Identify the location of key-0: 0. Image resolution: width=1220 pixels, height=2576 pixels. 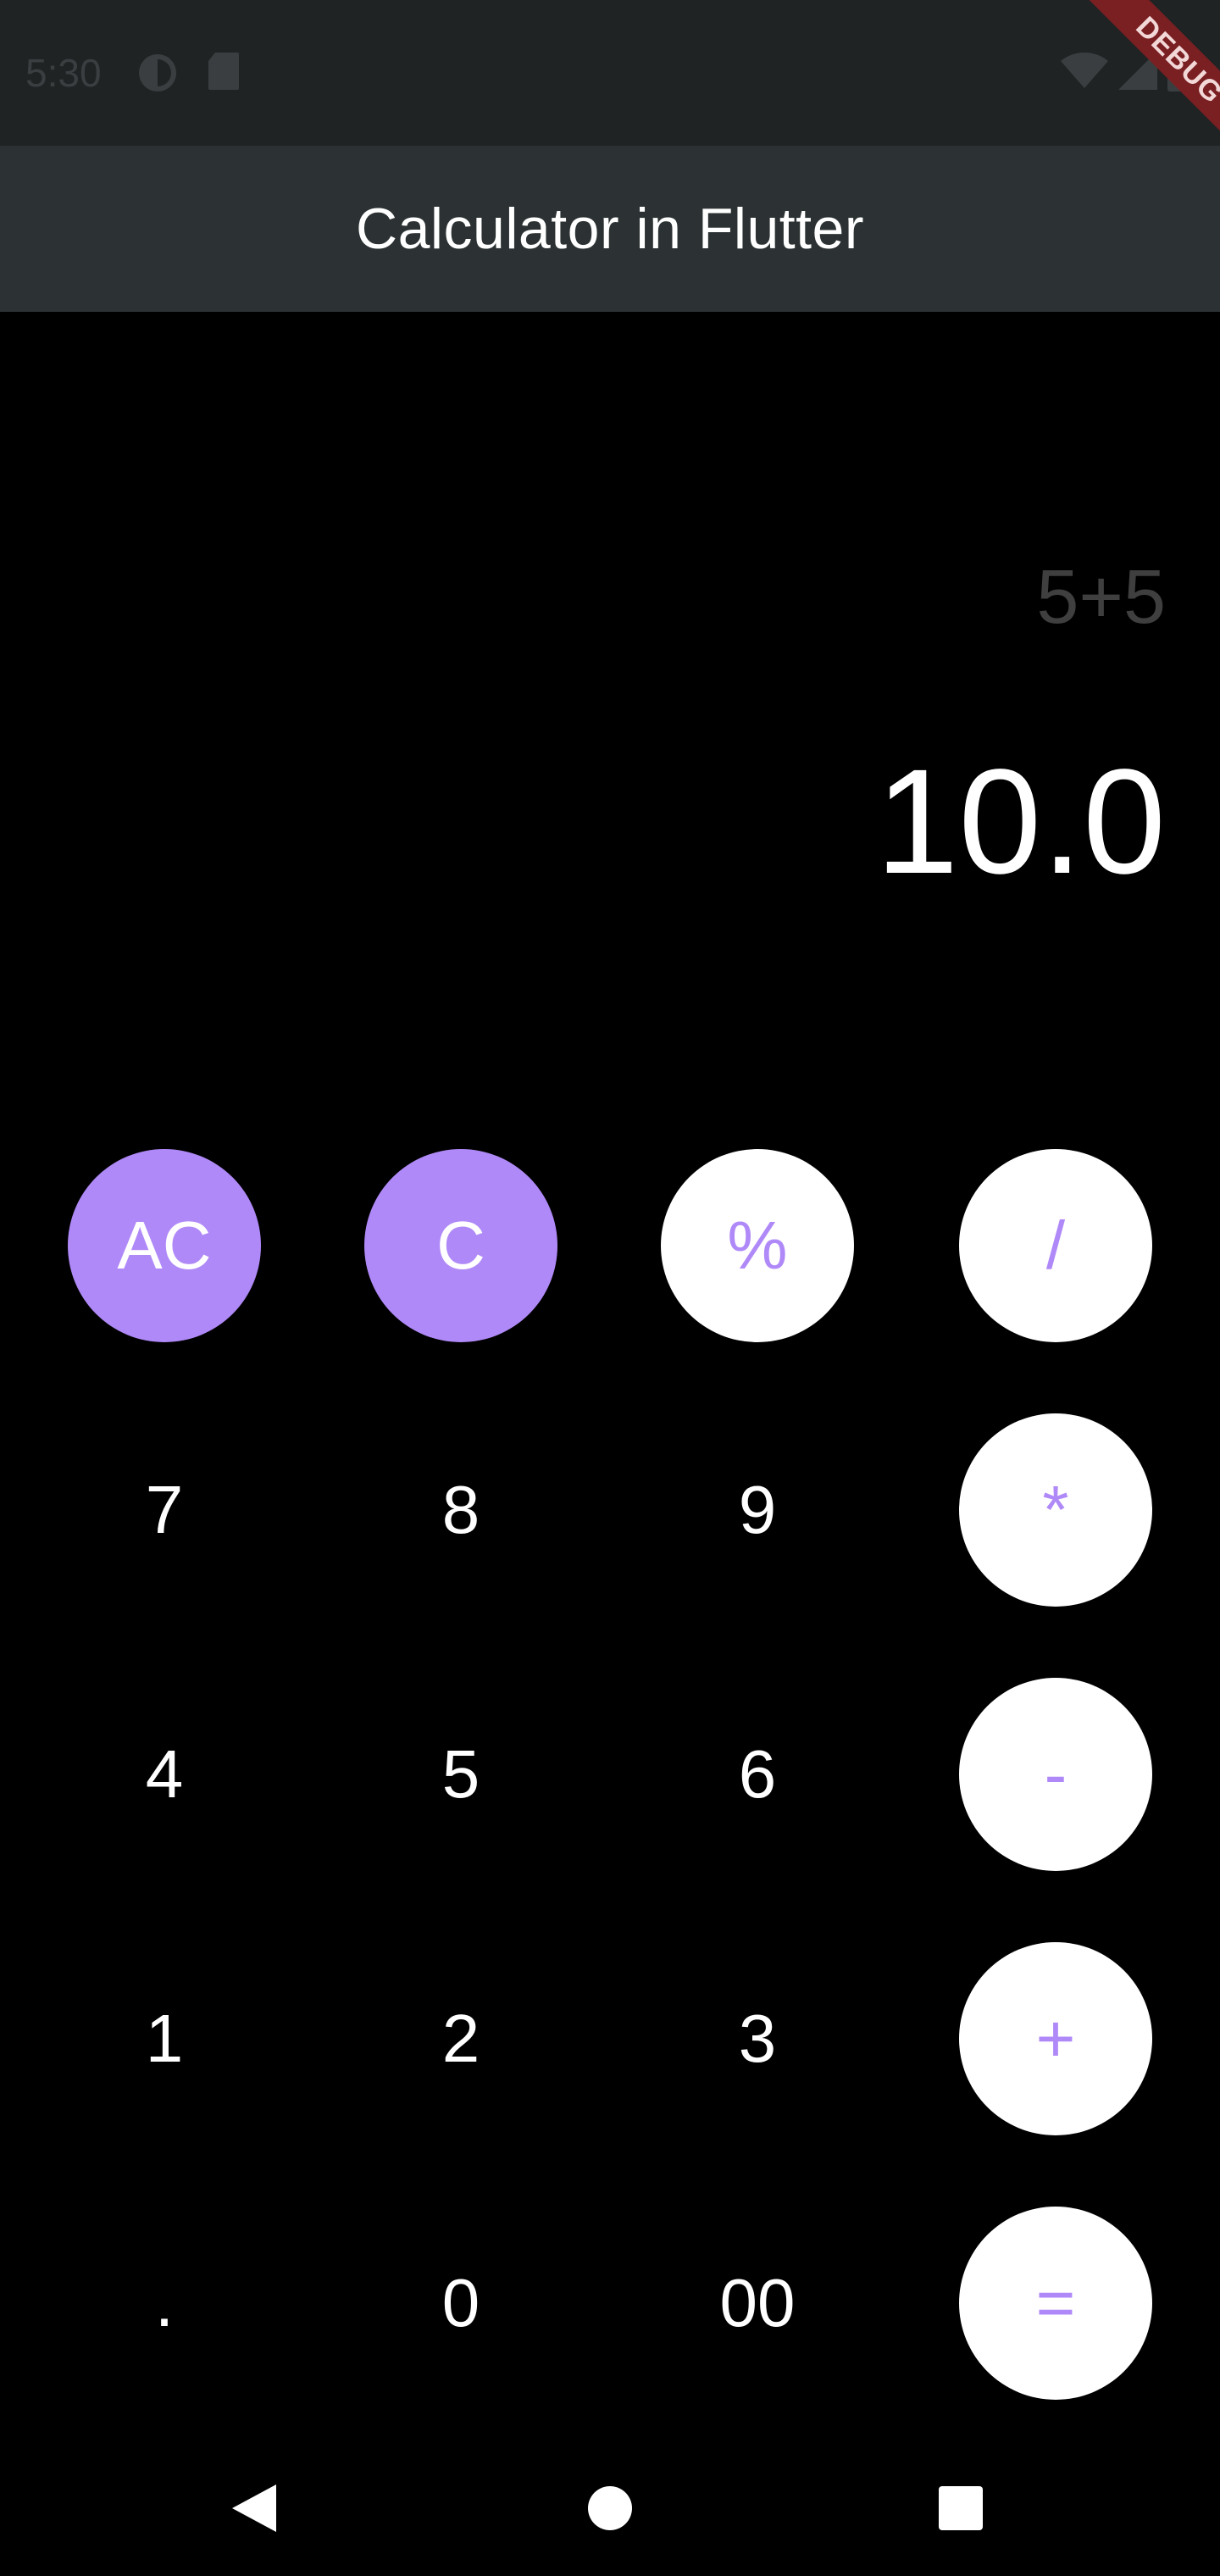
(460, 2303).